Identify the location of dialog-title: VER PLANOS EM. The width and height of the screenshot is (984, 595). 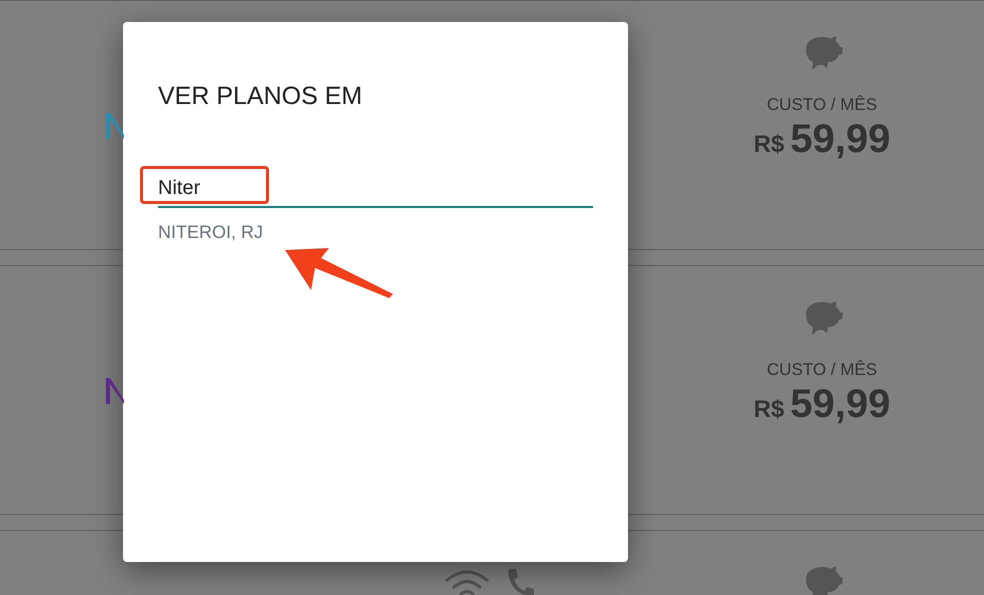
(261, 96).